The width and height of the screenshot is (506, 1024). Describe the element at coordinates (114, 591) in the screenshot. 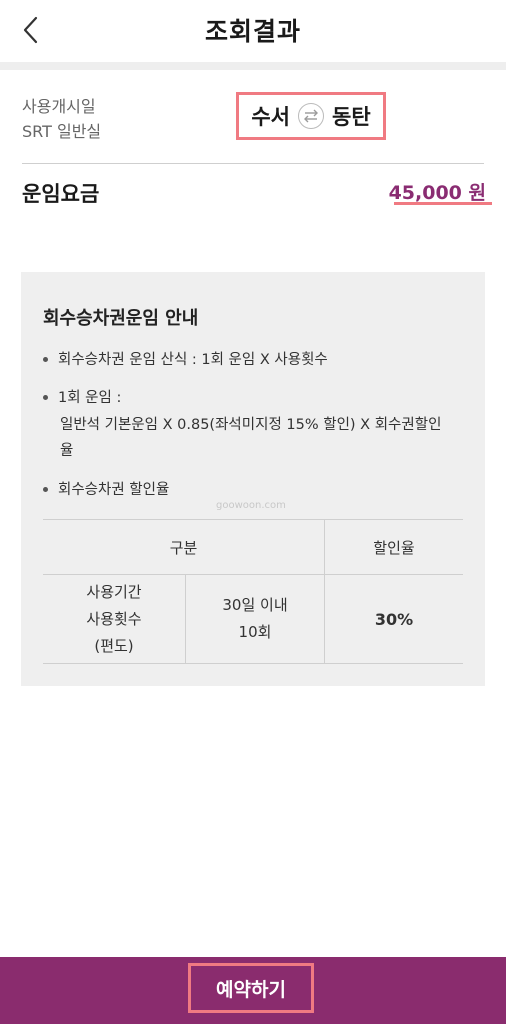

I see `label-line: 사용기간` at that location.